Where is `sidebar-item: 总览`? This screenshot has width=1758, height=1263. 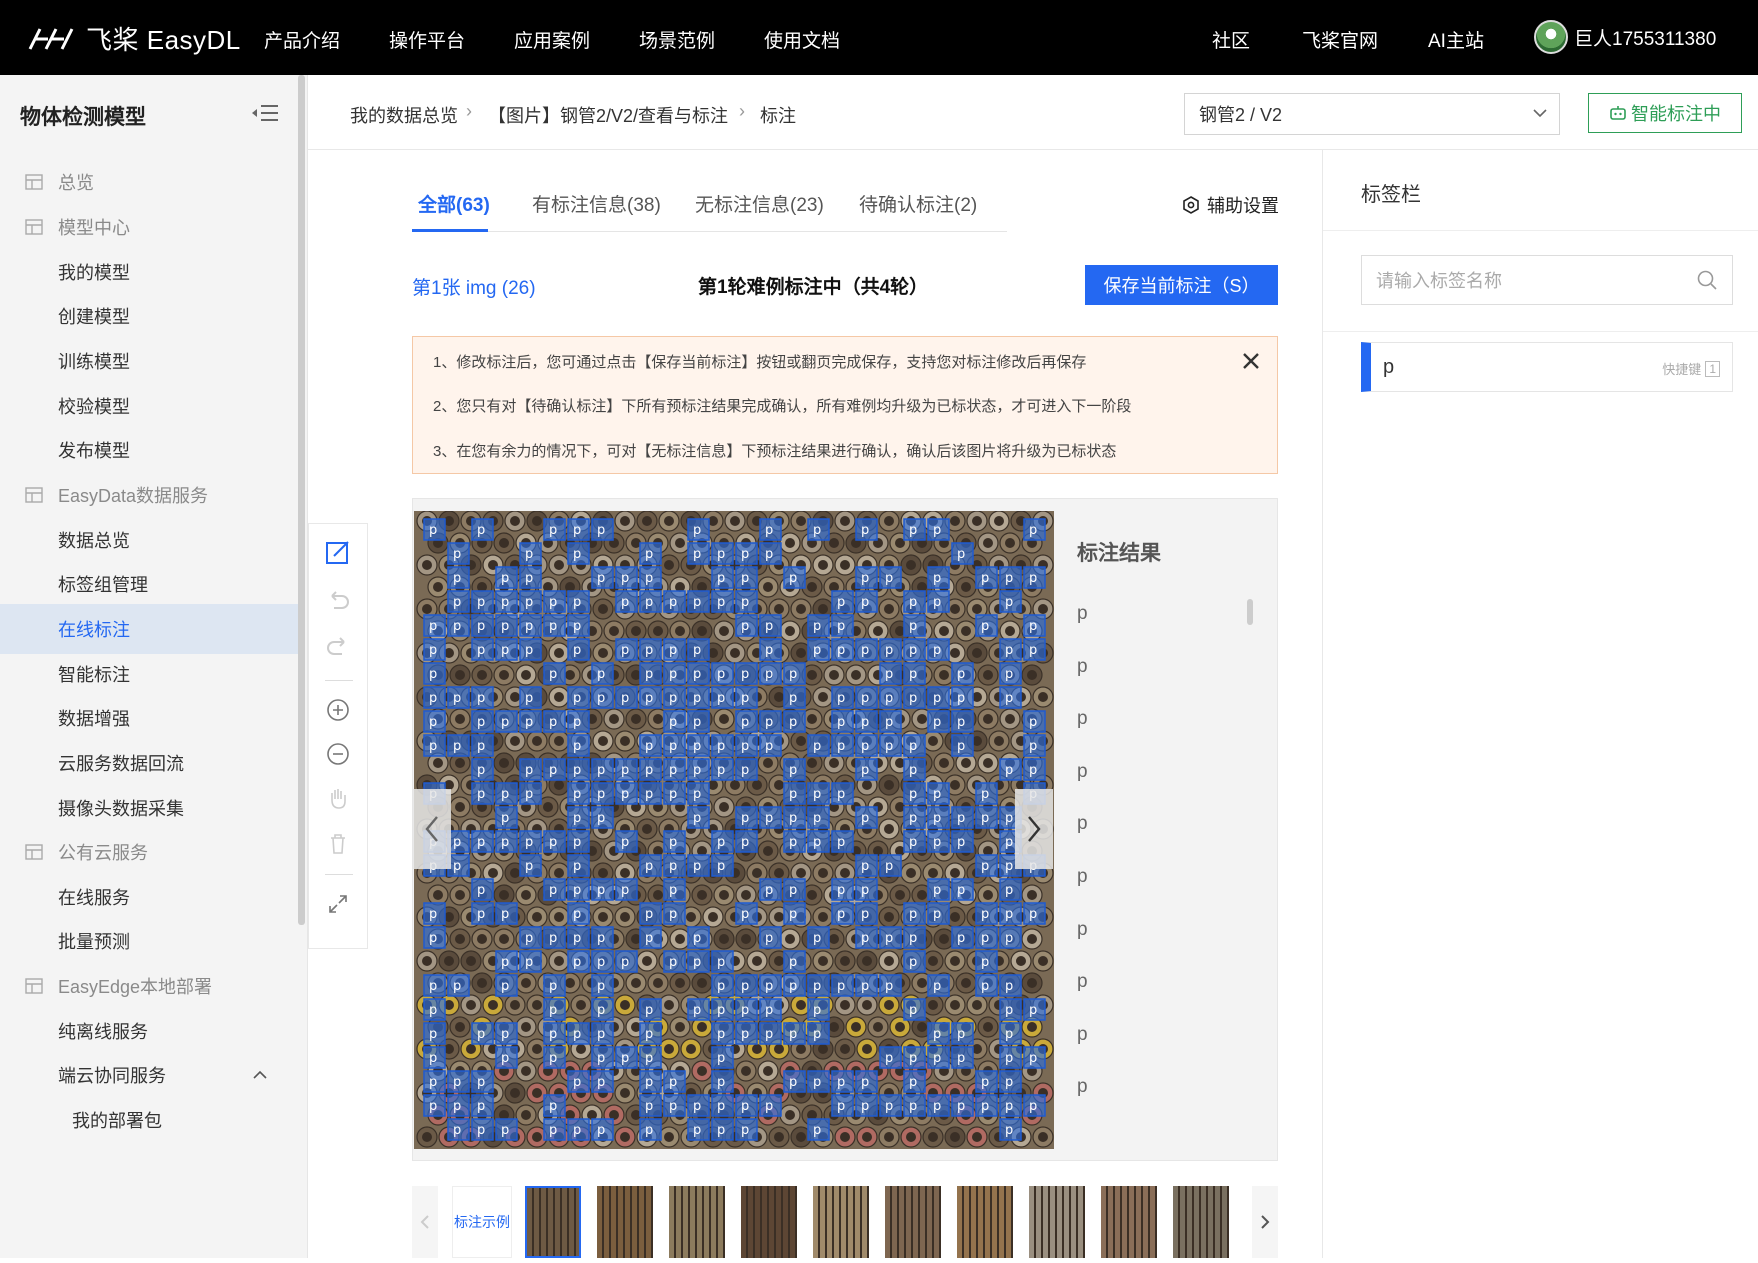 sidebar-item: 总览 is located at coordinates (150, 182).